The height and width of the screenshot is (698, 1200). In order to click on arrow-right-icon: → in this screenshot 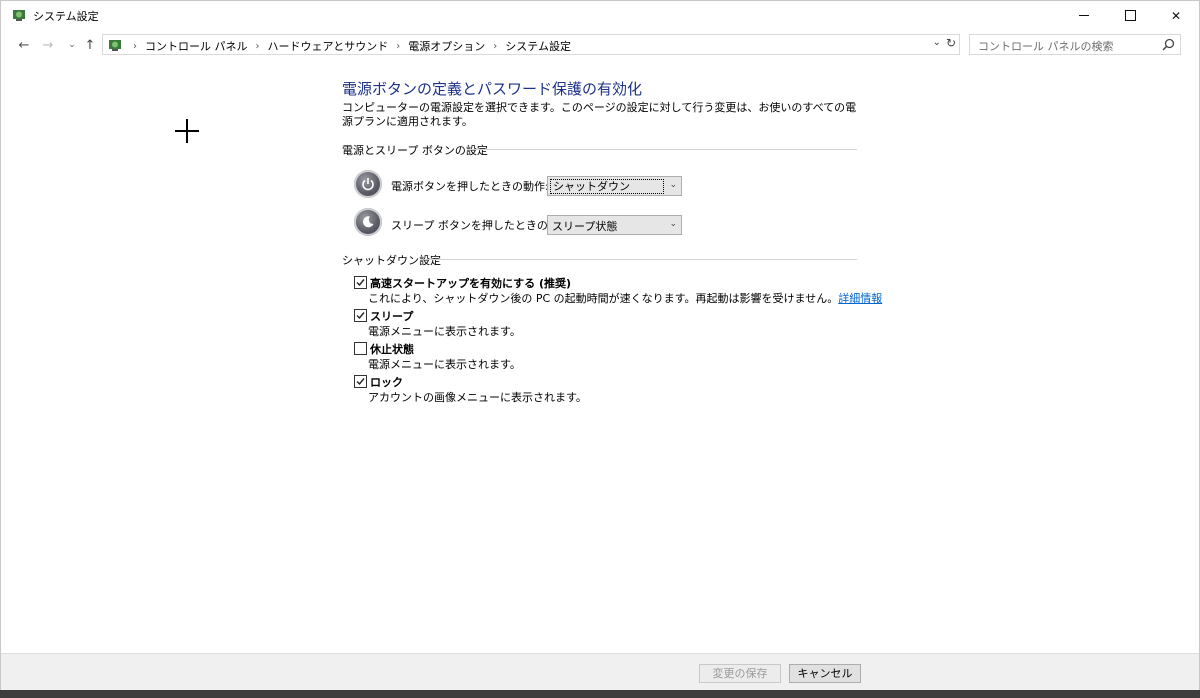, I will do `click(48, 45)`.